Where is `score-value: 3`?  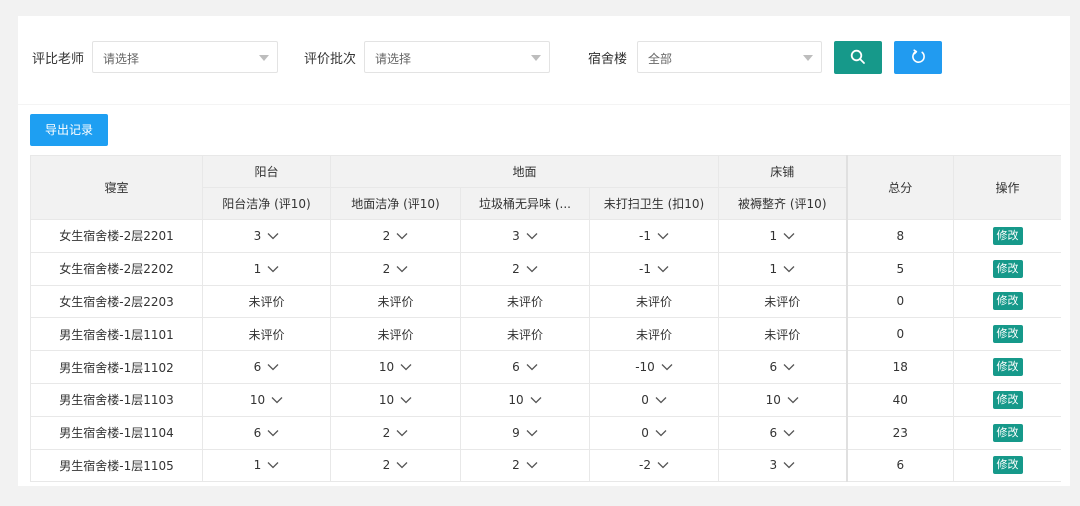
score-value: 3 is located at coordinates (516, 235).